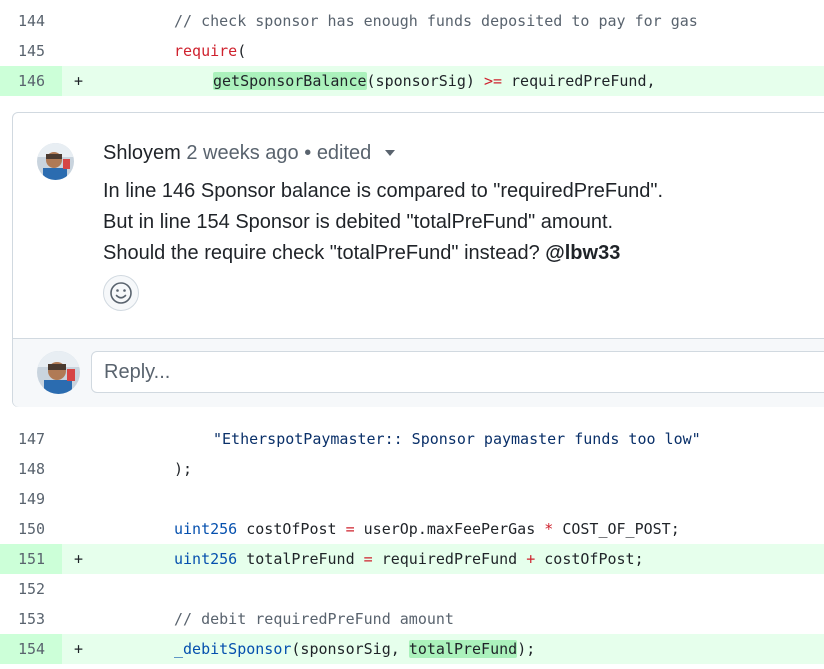 The image size is (824, 669). I want to click on smiley-icon, so click(121, 293).